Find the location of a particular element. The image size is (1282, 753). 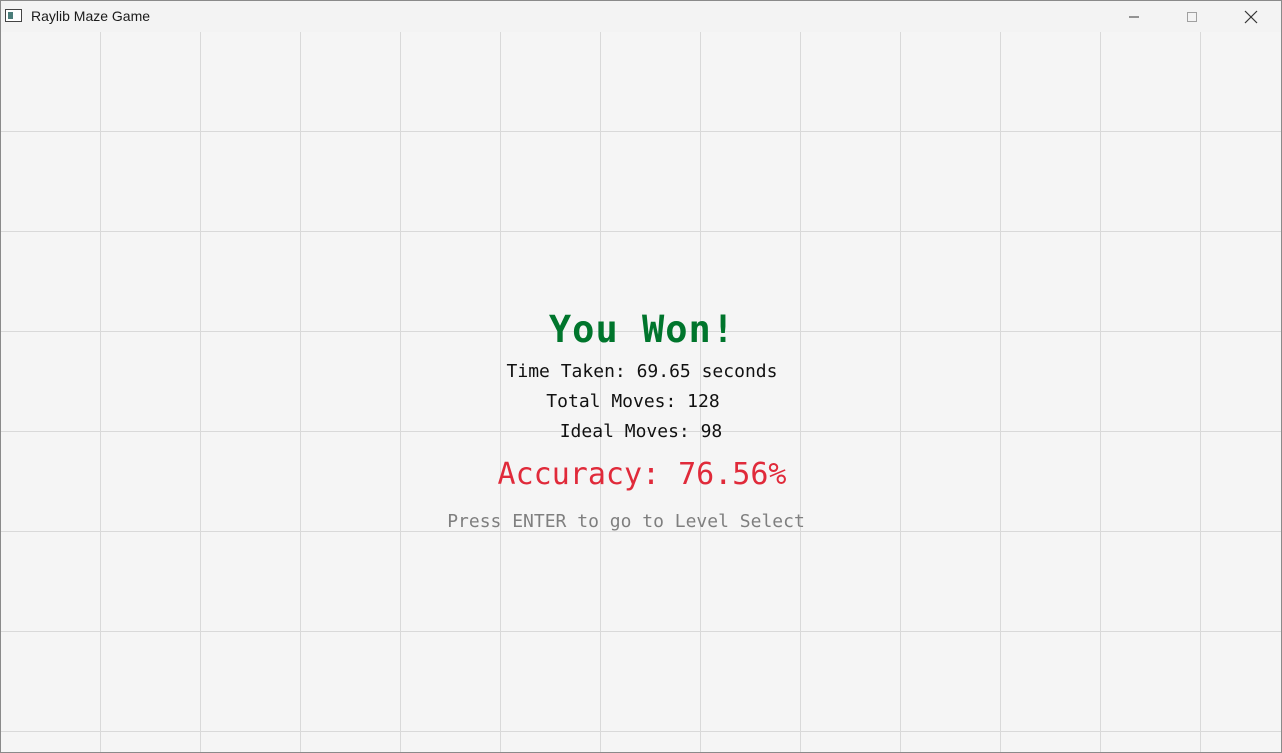

minimize-icon is located at coordinates (1134, 16).